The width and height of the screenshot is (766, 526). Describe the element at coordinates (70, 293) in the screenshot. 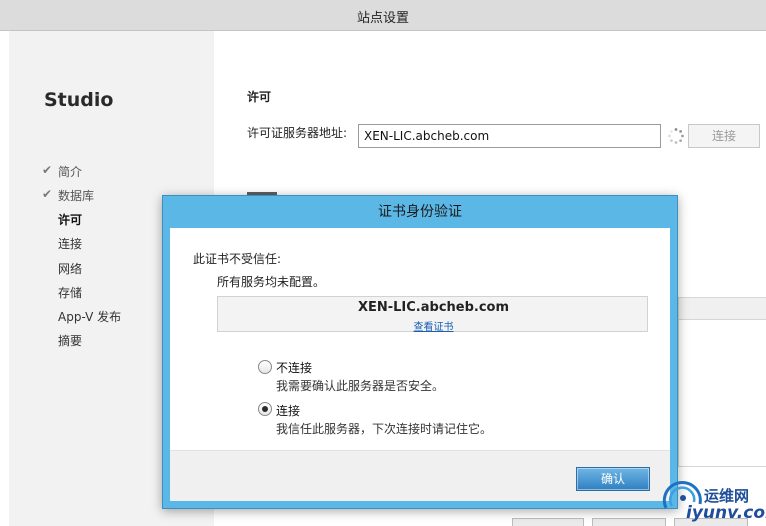

I see `sidebar-item-label: 存储` at that location.